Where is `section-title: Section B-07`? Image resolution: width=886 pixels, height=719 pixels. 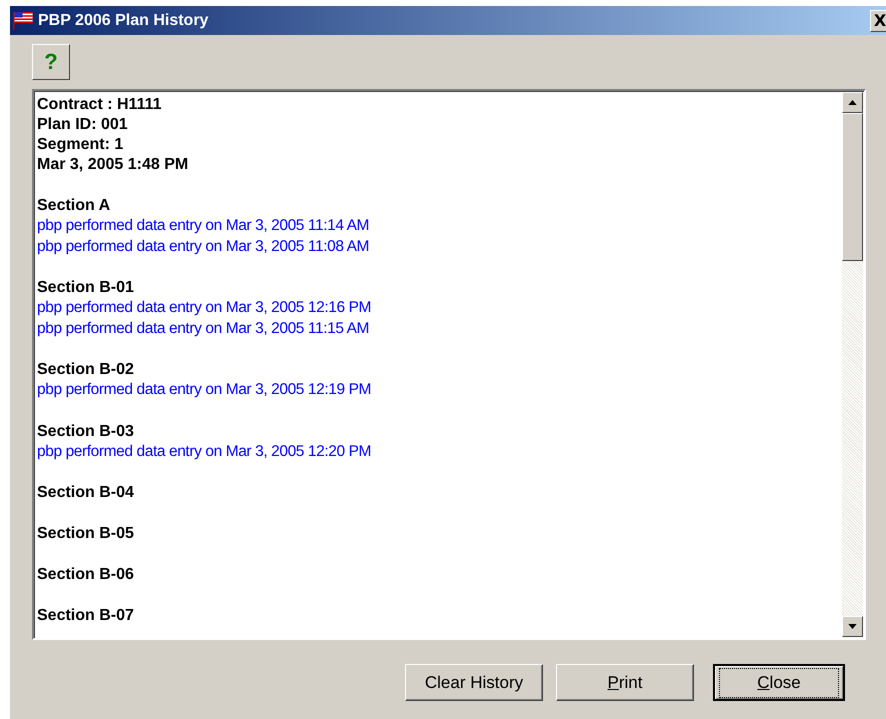 section-title: Section B-07 is located at coordinates (86, 616).